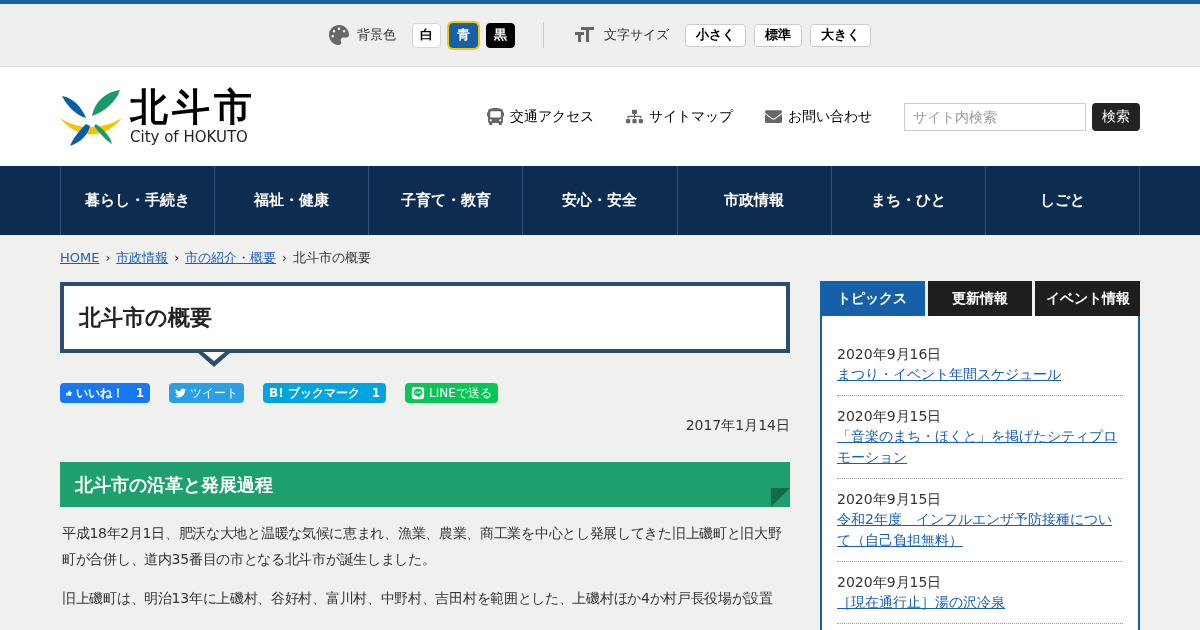 The image size is (1200, 630). Describe the element at coordinates (339, 35) in the screenshot. I see `palette-icon` at that location.